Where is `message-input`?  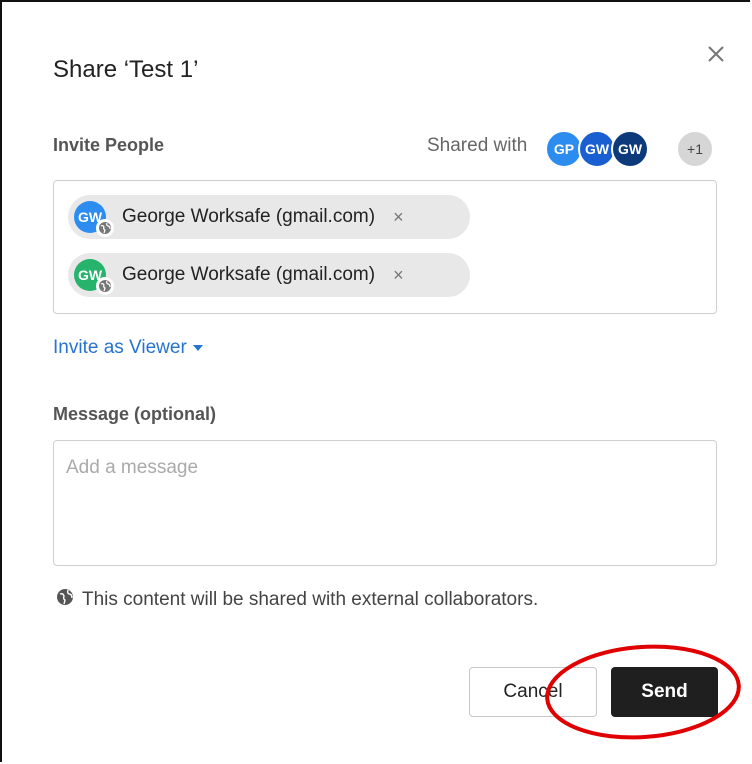 message-input is located at coordinates (385, 503).